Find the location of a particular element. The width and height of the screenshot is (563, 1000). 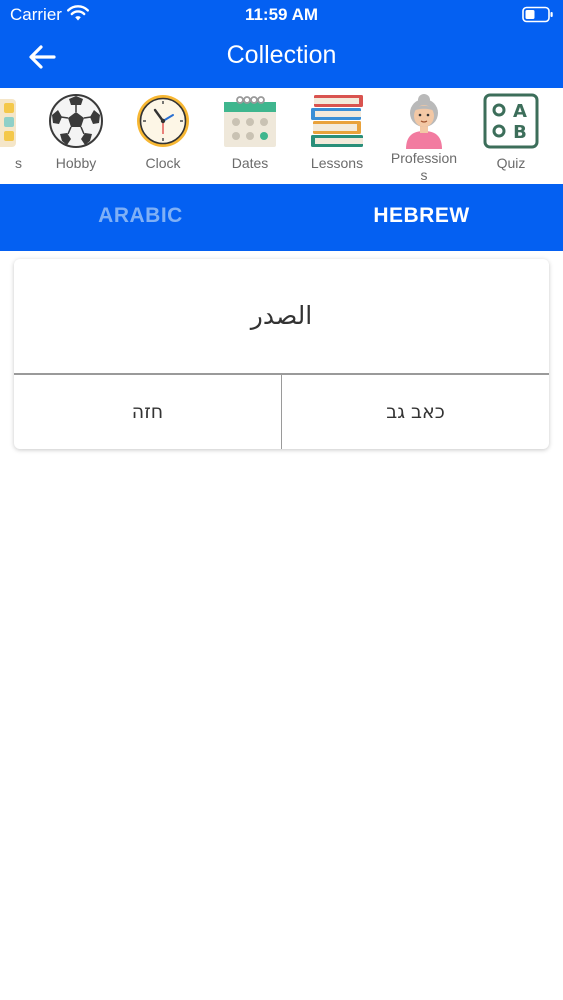

category-label: Quiz is located at coordinates (511, 163).